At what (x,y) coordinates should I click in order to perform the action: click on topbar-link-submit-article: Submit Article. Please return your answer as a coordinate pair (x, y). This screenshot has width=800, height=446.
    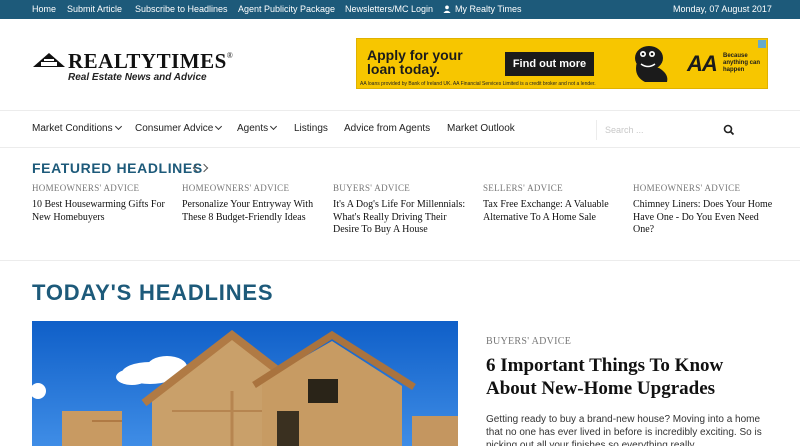
    Looking at the image, I should click on (94, 9).